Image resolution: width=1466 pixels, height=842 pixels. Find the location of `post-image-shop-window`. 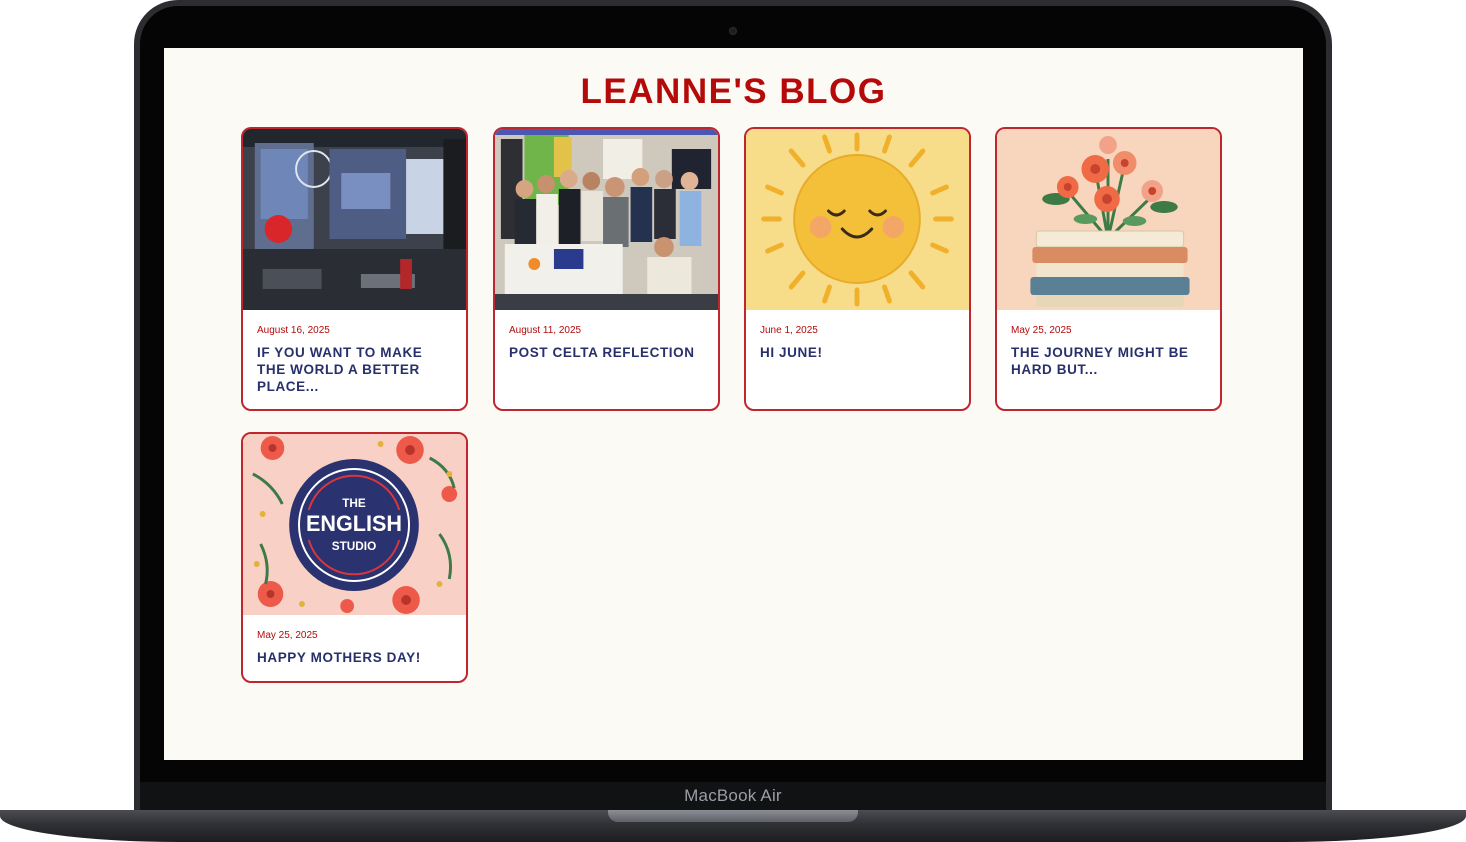

post-image-shop-window is located at coordinates (354, 219).